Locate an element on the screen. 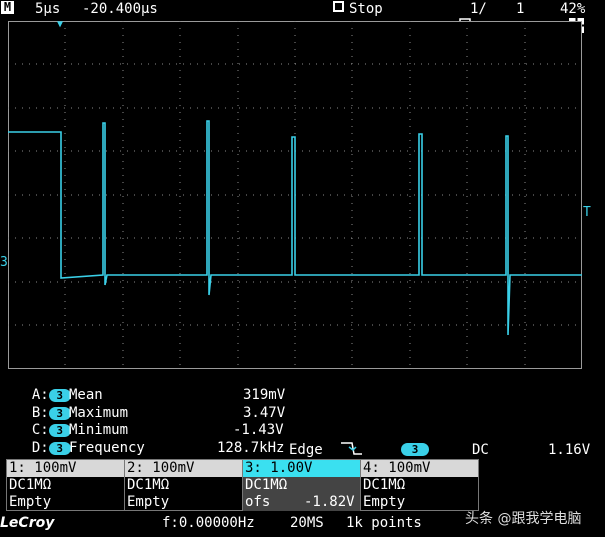  acquisition-count: 1/ is located at coordinates (478, 9).